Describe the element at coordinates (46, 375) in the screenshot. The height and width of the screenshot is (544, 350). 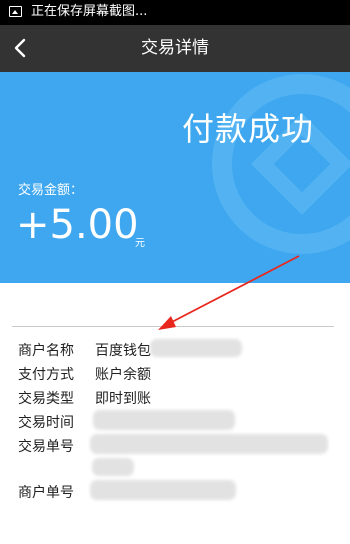
I see `payment-method-label: 支付方式` at that location.